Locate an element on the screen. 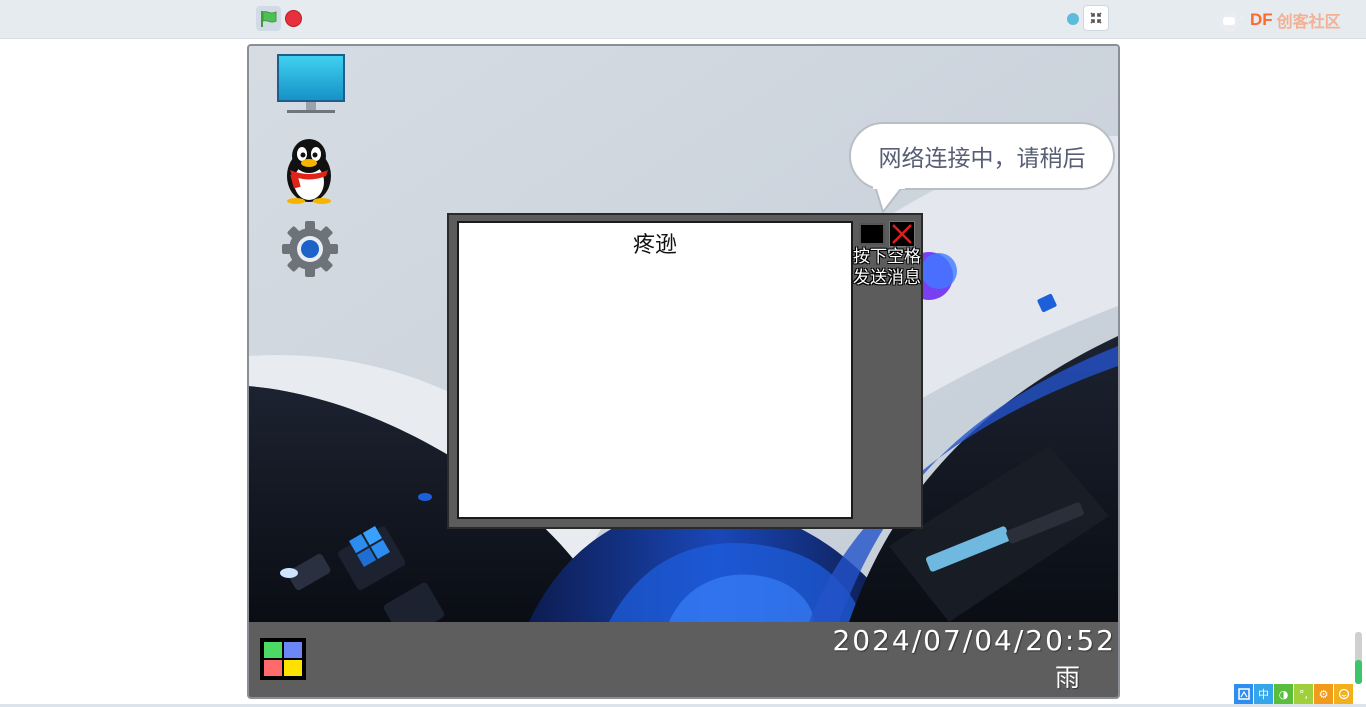 The height and width of the screenshot is (707, 1366). green-flag-icon is located at coordinates (268, 18).